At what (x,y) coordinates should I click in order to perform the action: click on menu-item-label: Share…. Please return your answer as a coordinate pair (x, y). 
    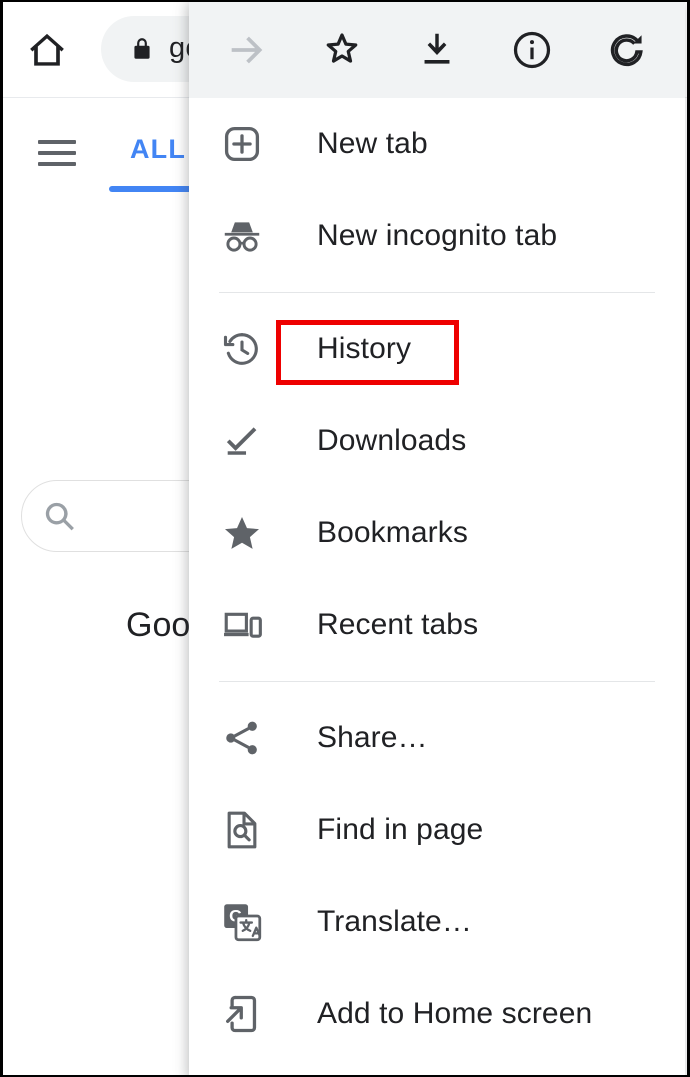
    Looking at the image, I should click on (372, 737).